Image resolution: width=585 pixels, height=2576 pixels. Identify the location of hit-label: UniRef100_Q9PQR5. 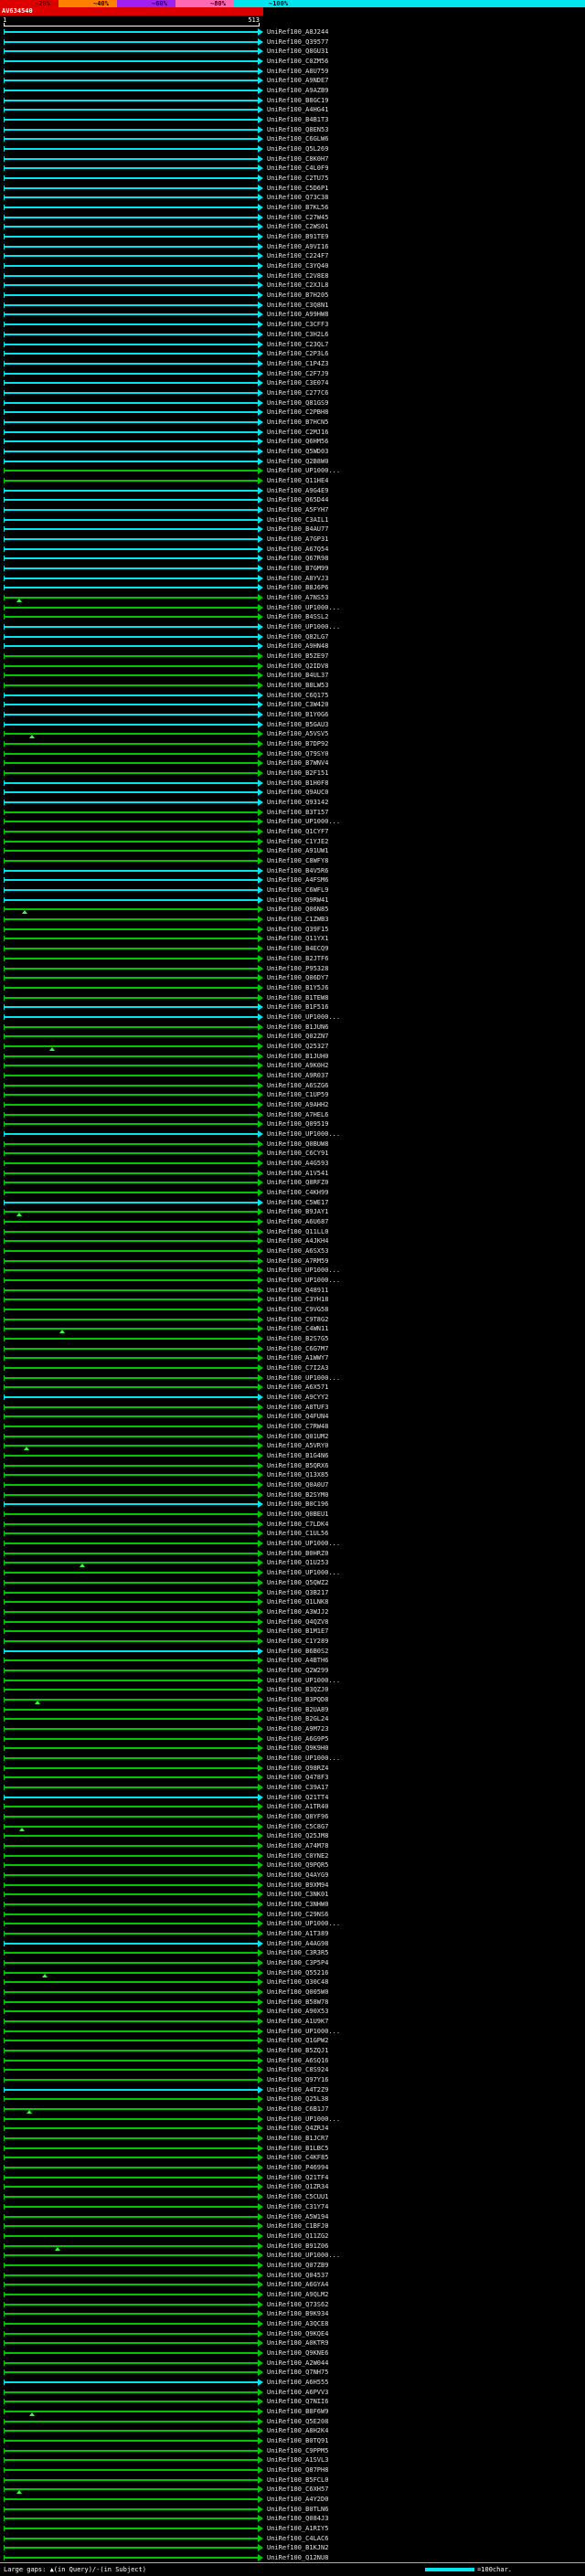
(298, 1865).